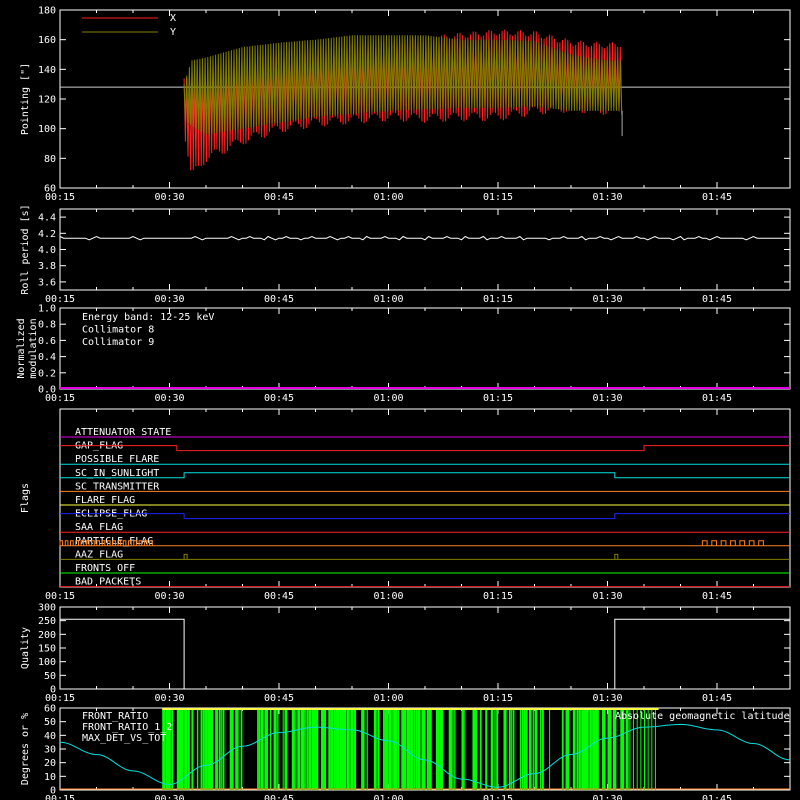 Image resolution: width=800 pixels, height=800 pixels. Describe the element at coordinates (498, 797) in the screenshot. I see `geomag-xtick-label: 01:15` at that location.